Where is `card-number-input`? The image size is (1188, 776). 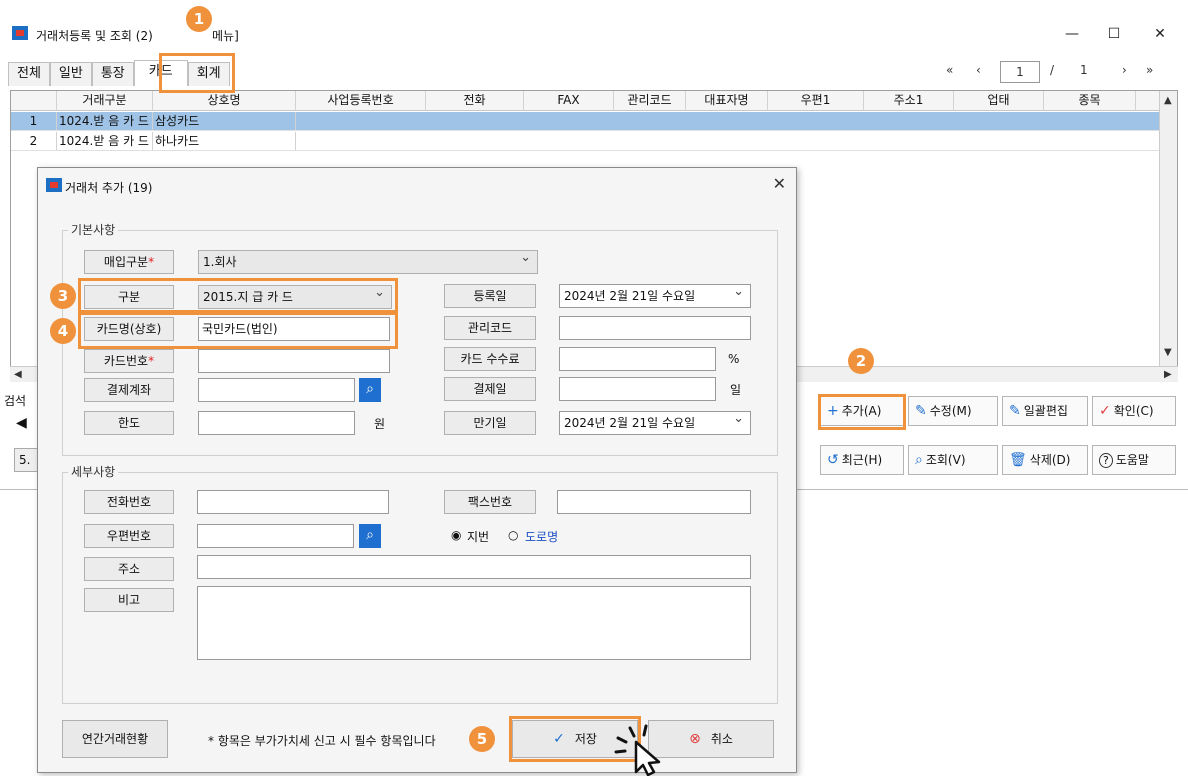 card-number-input is located at coordinates (294, 361).